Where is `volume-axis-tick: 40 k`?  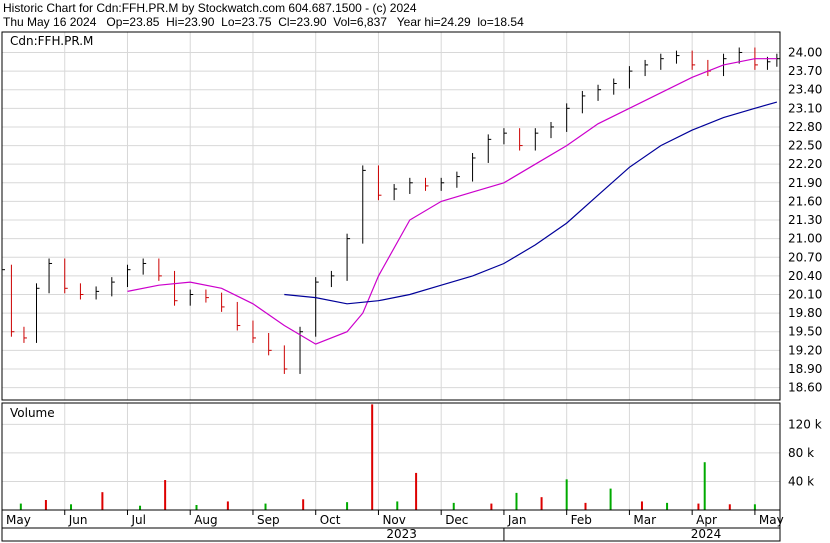 volume-axis-tick: 40 k is located at coordinates (801, 481).